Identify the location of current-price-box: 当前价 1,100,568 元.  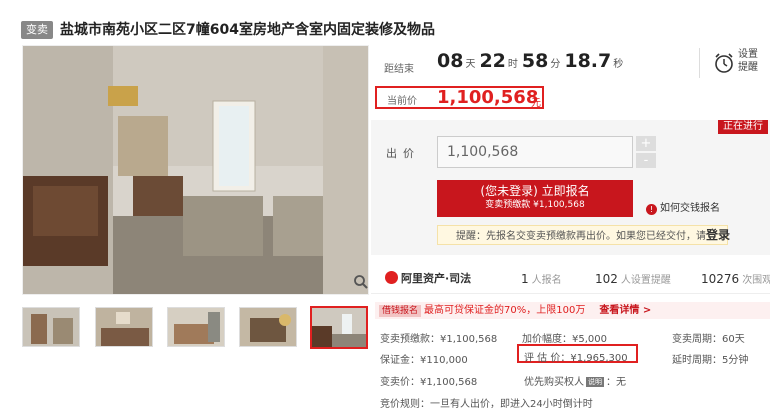
(459, 97).